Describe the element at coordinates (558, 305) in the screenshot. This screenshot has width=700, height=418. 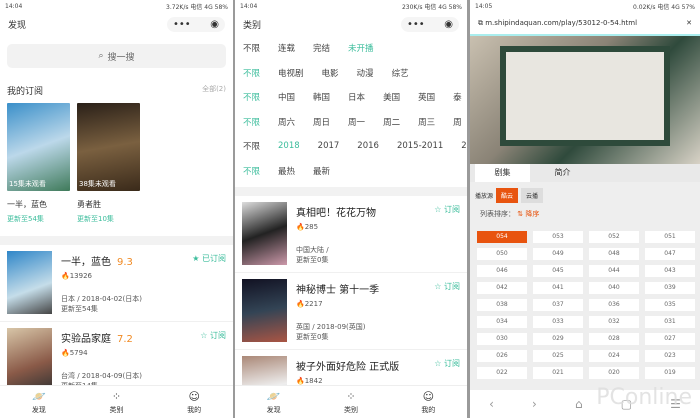
I see `episode-button: 037` at that location.